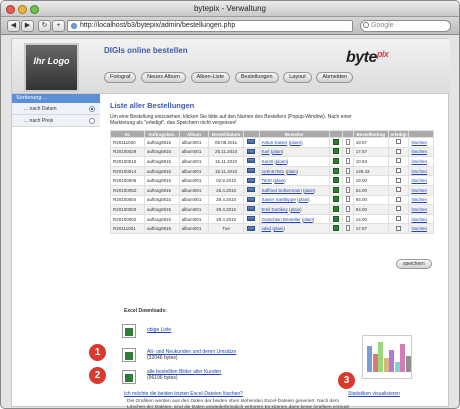  Describe the element at coordinates (13, 26) in the screenshot. I see `back-arrow-icon: ◀` at that location.